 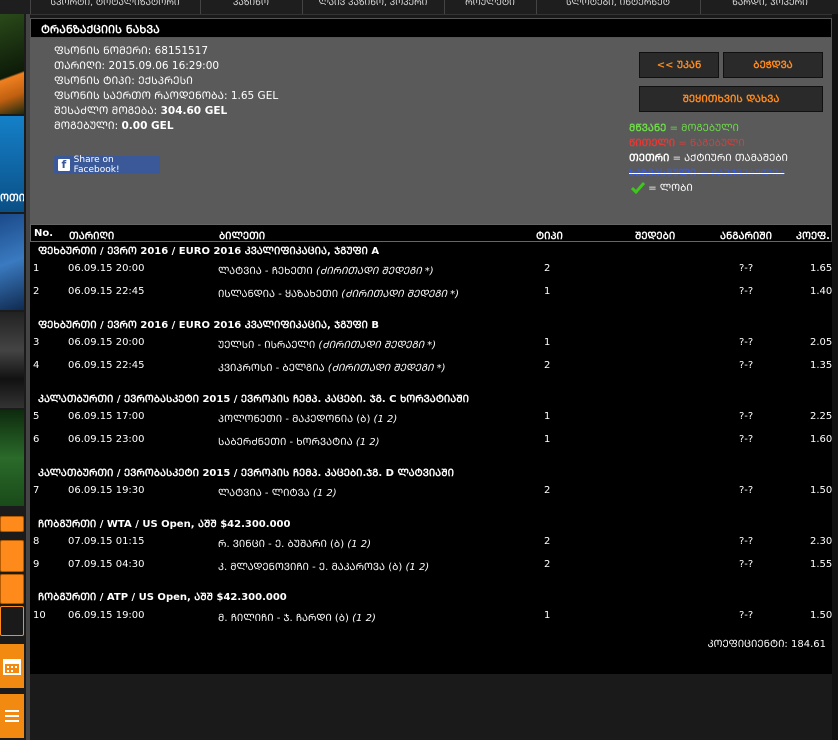 I want to click on row-date: 06.09.15 23:00, so click(x=106, y=439).